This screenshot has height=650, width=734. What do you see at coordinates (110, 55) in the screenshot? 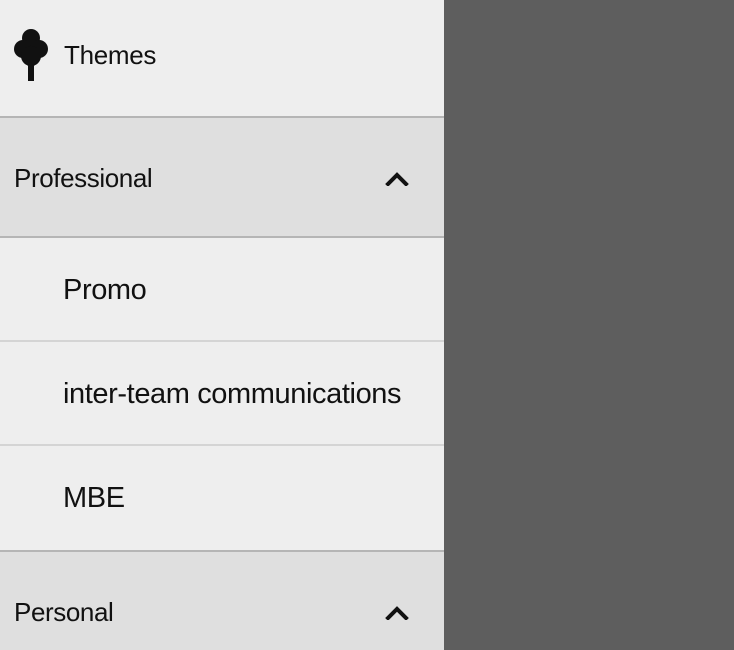
I see `drawer-title: Themes` at bounding box center [110, 55].